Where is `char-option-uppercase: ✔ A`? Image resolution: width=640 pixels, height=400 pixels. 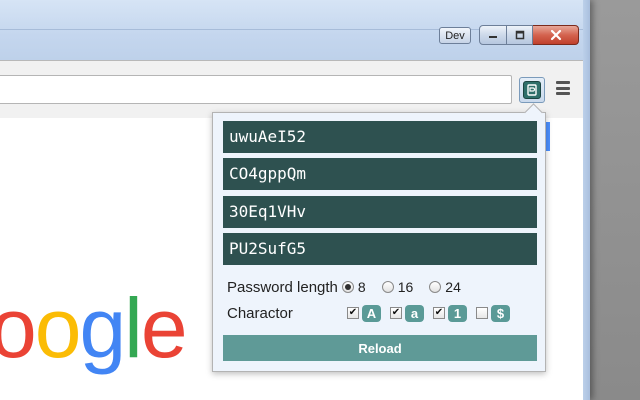
char-option-uppercase: ✔ A is located at coordinates (364, 313).